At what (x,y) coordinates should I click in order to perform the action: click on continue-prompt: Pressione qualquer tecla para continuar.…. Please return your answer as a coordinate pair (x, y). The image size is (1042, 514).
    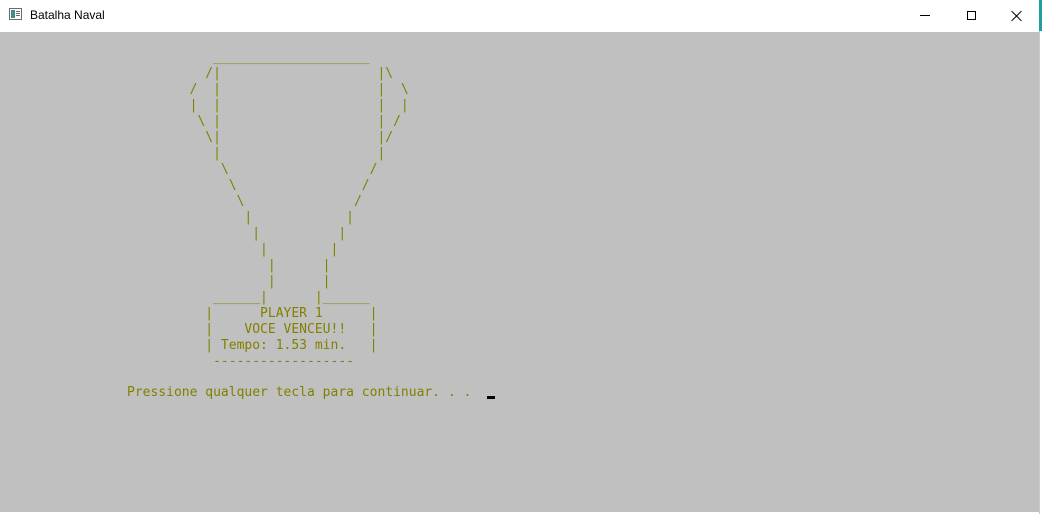
    Looking at the image, I should click on (299, 392).